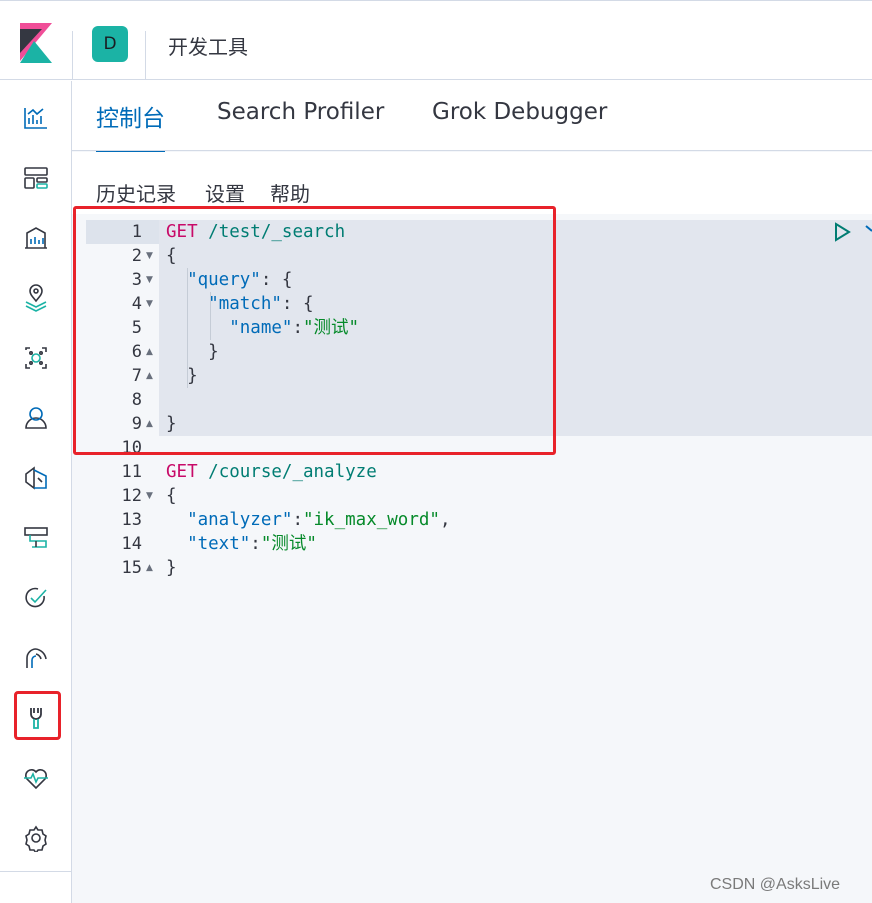  What do you see at coordinates (225, 192) in the screenshot?
I see `settings-link: 设置` at bounding box center [225, 192].